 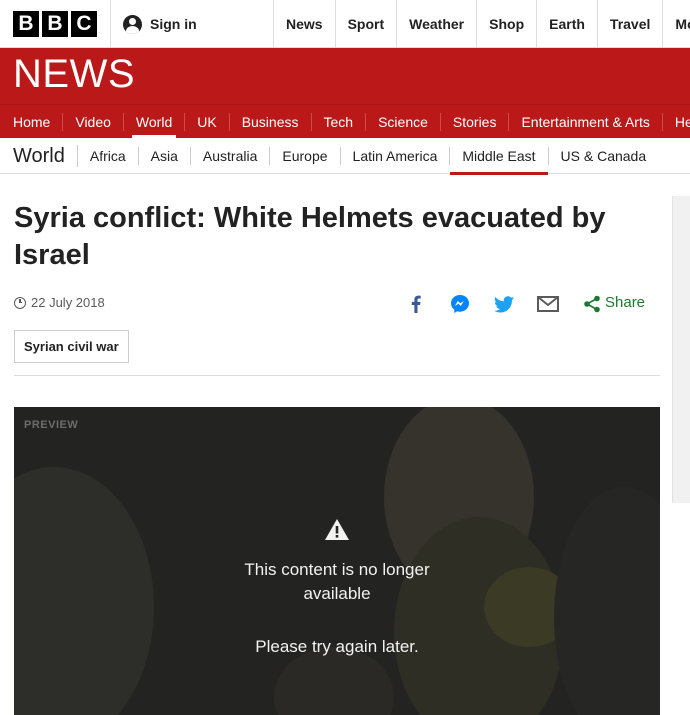 I want to click on share-label: Share, so click(x=625, y=302).